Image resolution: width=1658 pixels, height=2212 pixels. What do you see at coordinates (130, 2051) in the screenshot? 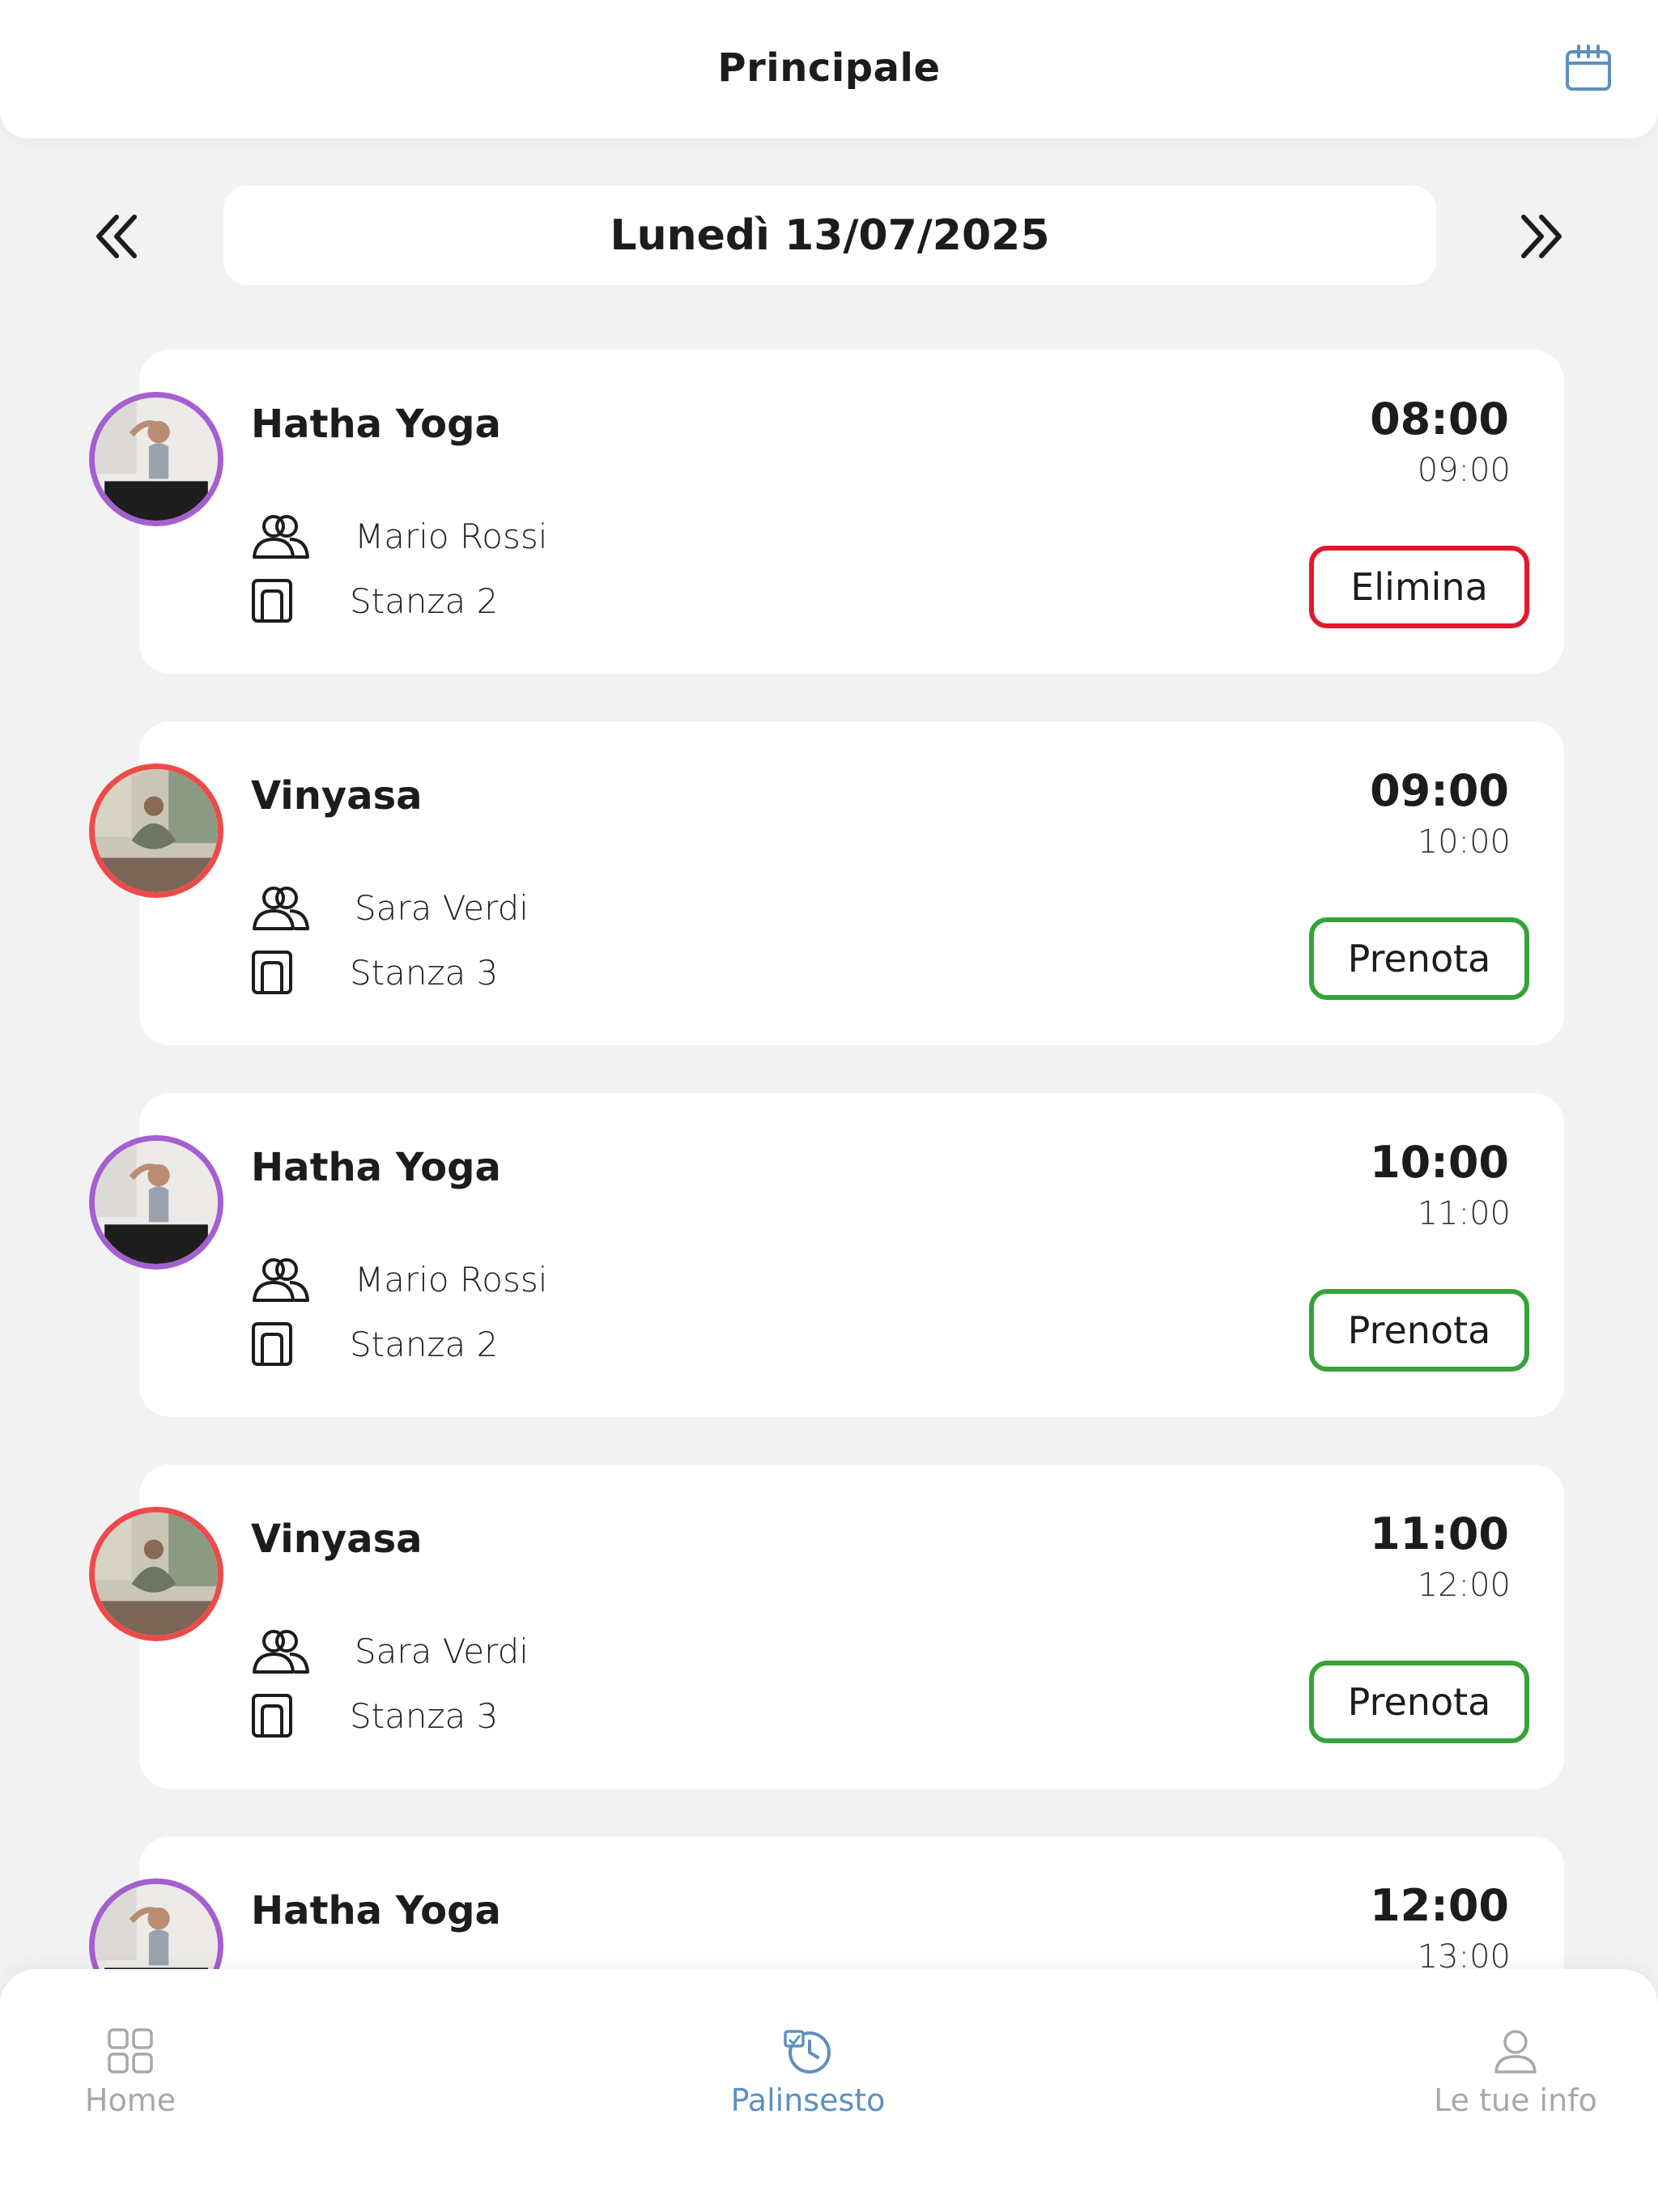
I see `grid-icon` at bounding box center [130, 2051].